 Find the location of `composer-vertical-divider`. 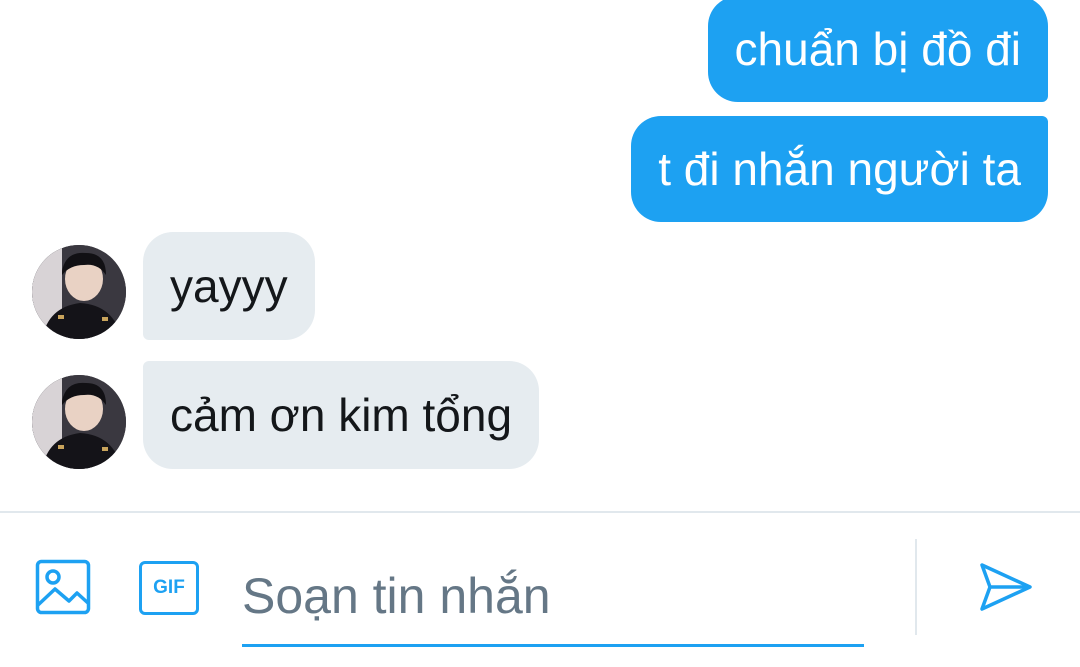

composer-vertical-divider is located at coordinates (916, 587).